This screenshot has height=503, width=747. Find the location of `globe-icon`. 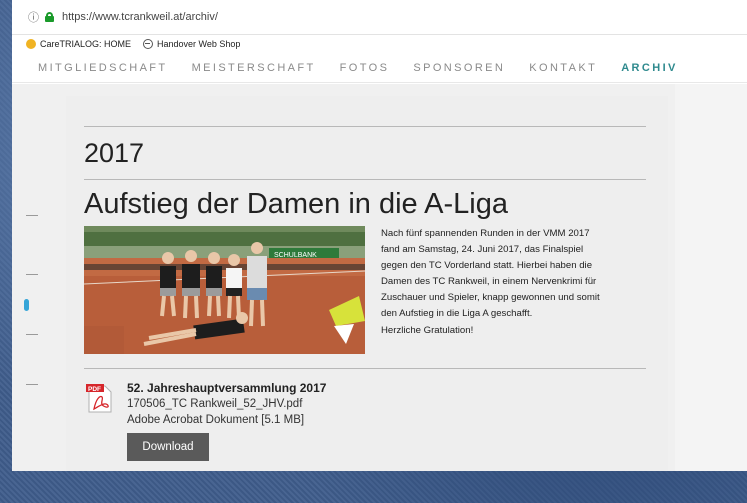

globe-icon is located at coordinates (148, 44).